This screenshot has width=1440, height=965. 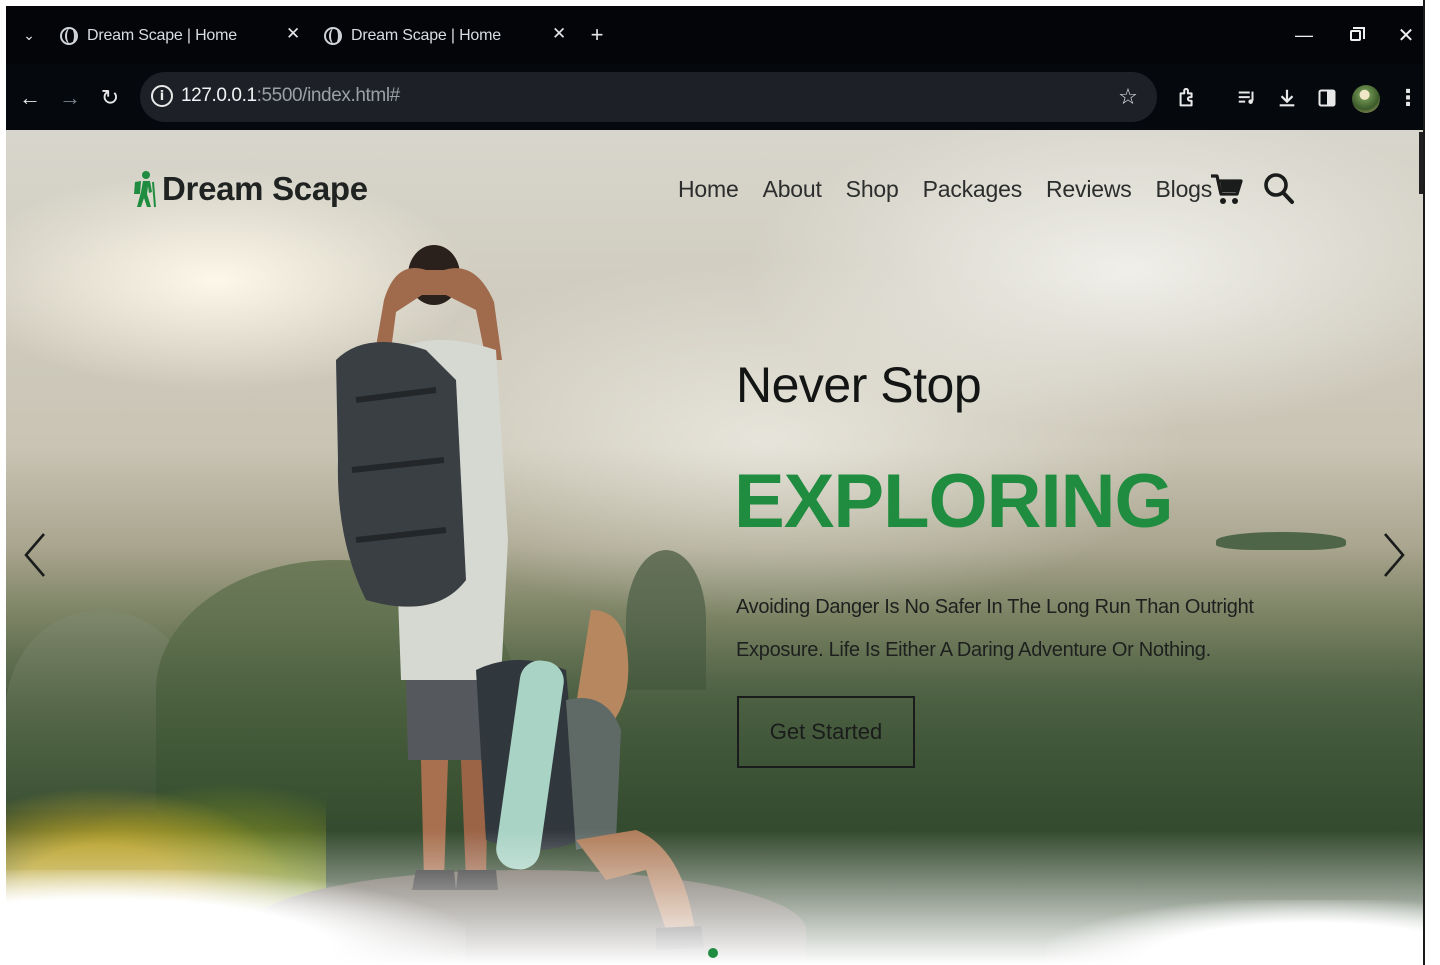 What do you see at coordinates (792, 189) in the screenshot?
I see `nav-about: About` at bounding box center [792, 189].